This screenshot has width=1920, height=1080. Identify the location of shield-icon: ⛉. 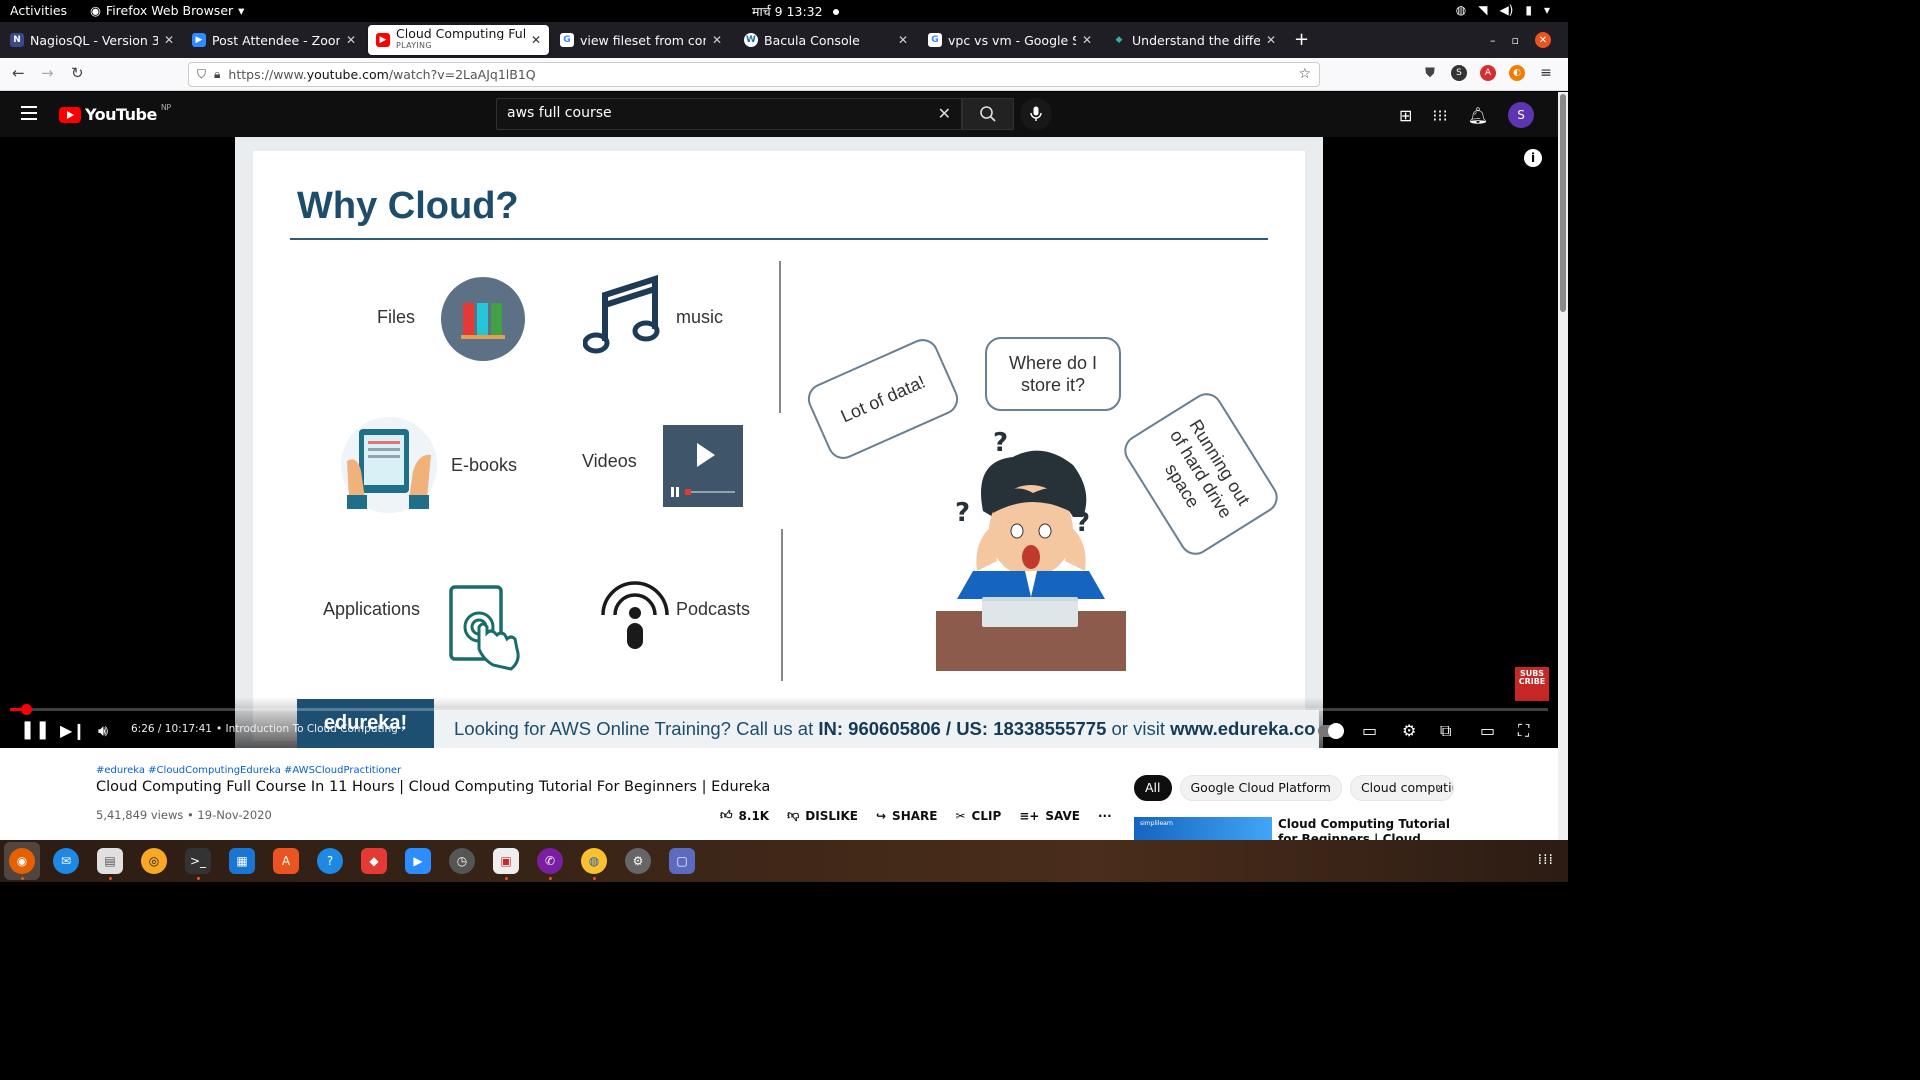
(201, 74).